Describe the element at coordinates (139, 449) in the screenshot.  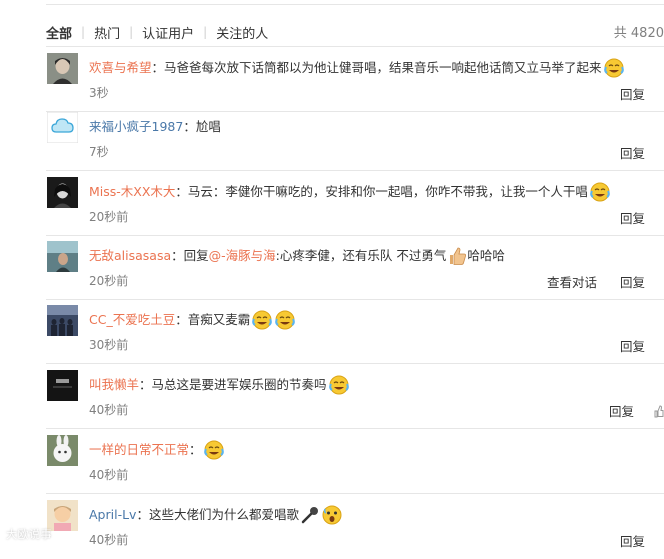
I see `username-link: 一样的日常不正常` at that location.